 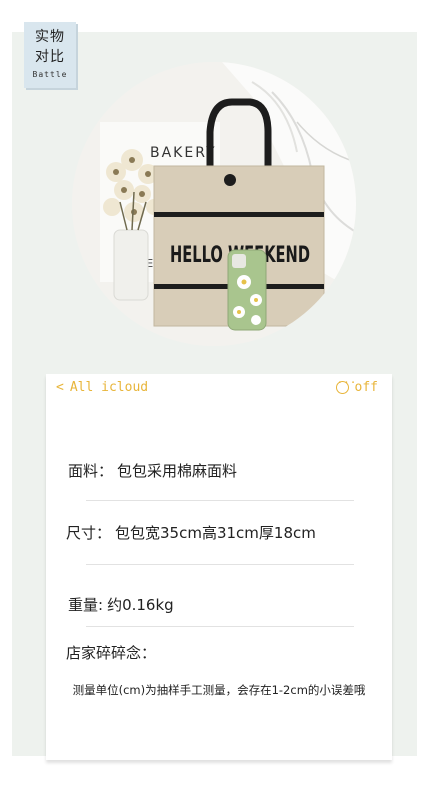 I want to click on material-row: 面料： 包包采用棉麻面料, so click(x=152, y=470).